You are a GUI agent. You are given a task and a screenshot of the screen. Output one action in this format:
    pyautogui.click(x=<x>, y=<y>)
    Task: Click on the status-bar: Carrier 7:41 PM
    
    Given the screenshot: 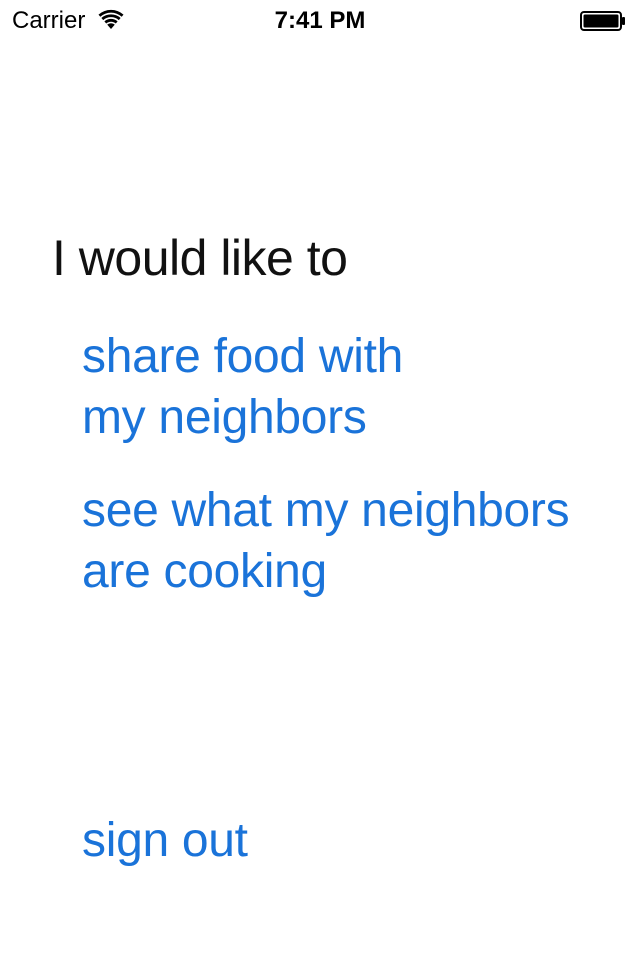 What is the action you would take?
    pyautogui.click(x=320, y=20)
    